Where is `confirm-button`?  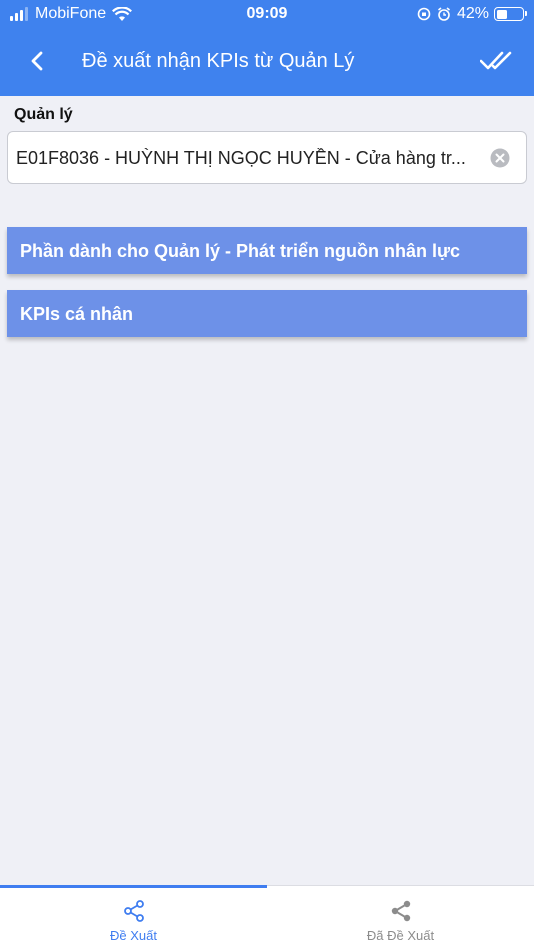
confirm-button is located at coordinates (496, 61).